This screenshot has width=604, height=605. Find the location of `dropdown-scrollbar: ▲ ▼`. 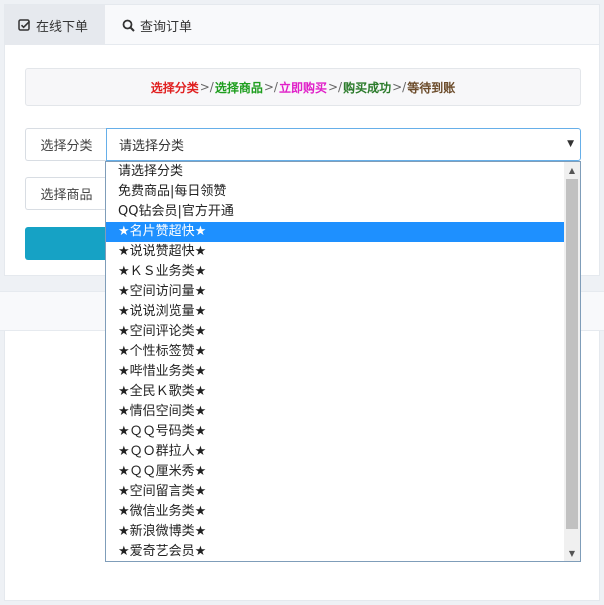

dropdown-scrollbar: ▲ ▼ is located at coordinates (572, 361).